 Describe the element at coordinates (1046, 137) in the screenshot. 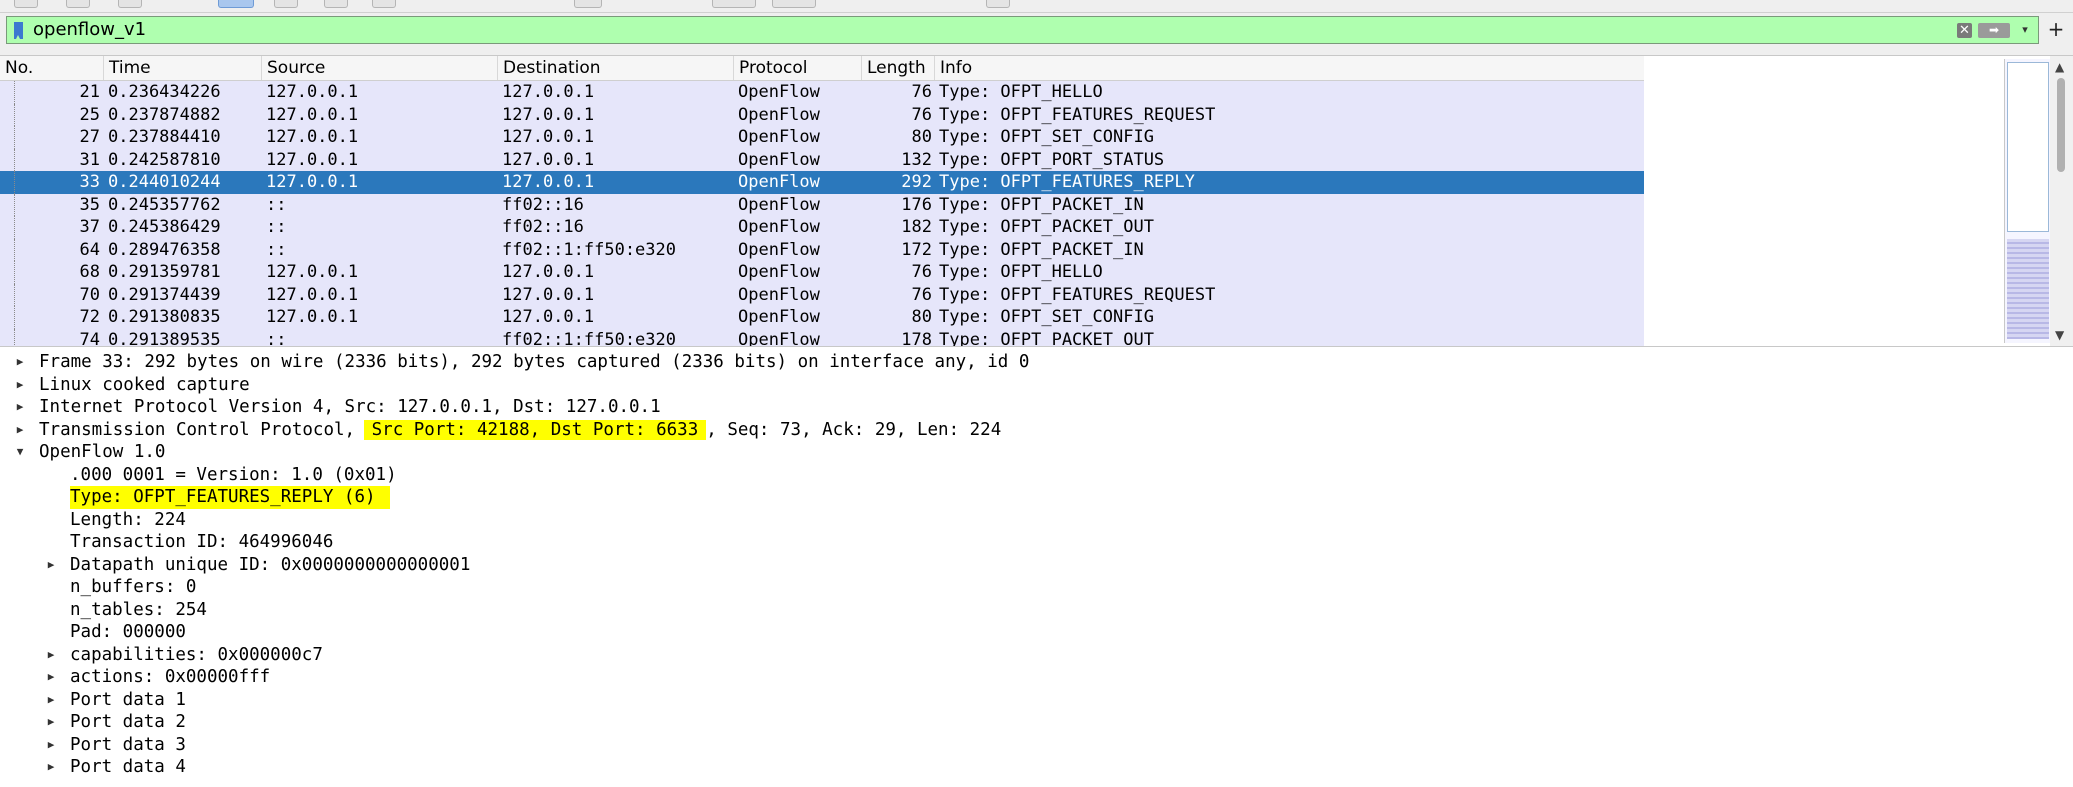

I see `cell-info: Type: OFPT_SET_CONFIG` at that location.